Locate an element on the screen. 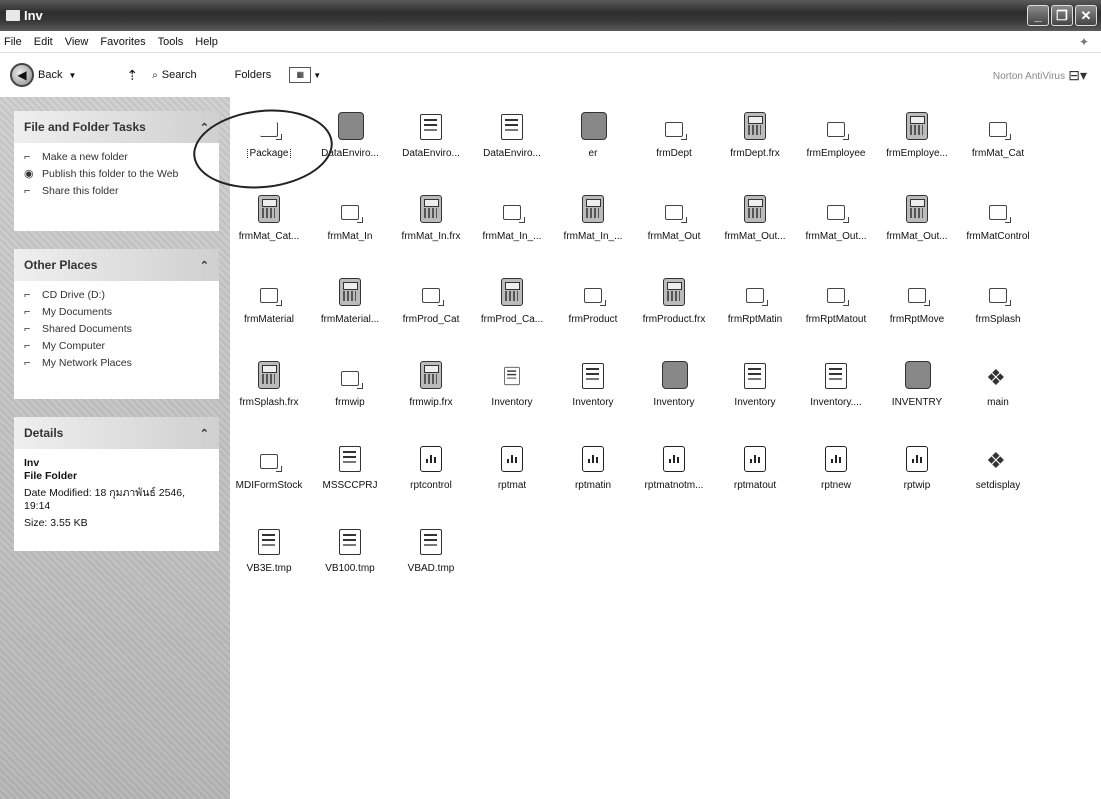 The image size is (1101, 799). file-item: frmMat_In is located at coordinates (350, 216).